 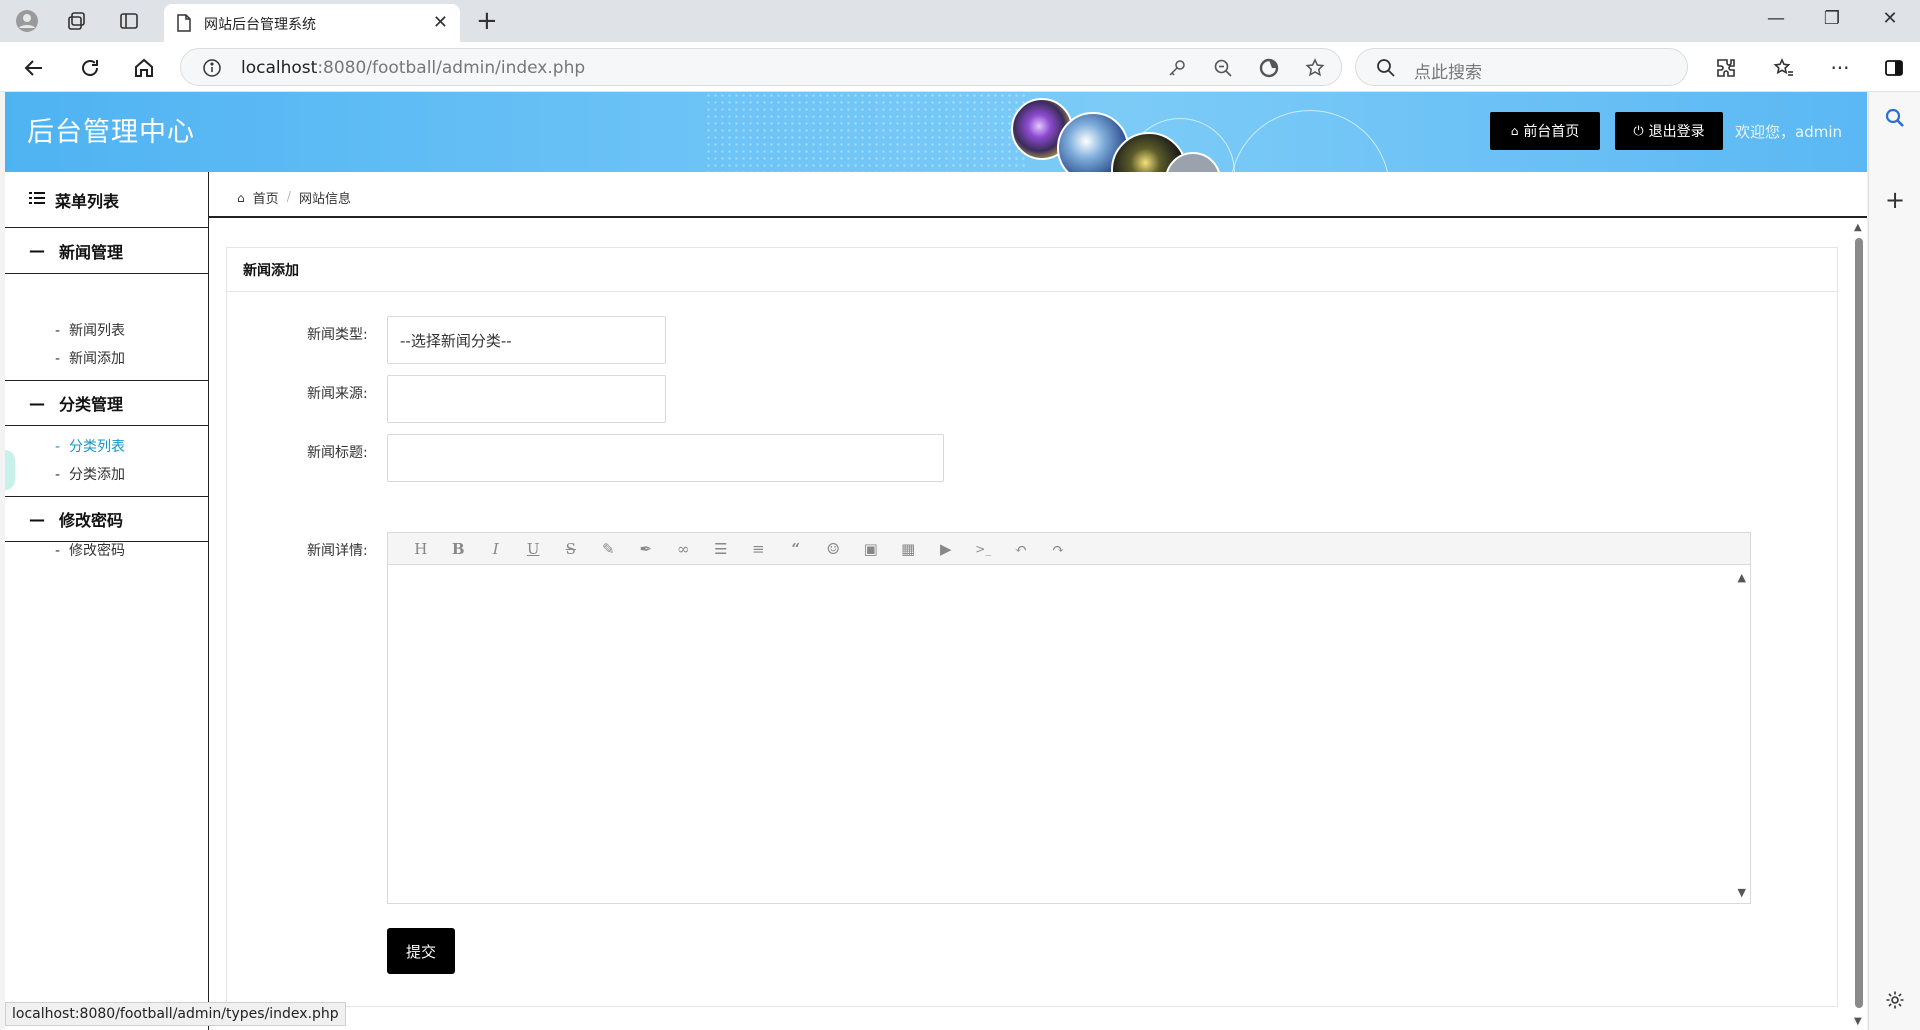 What do you see at coordinates (1784, 68) in the screenshot?
I see `favorites-icon` at bounding box center [1784, 68].